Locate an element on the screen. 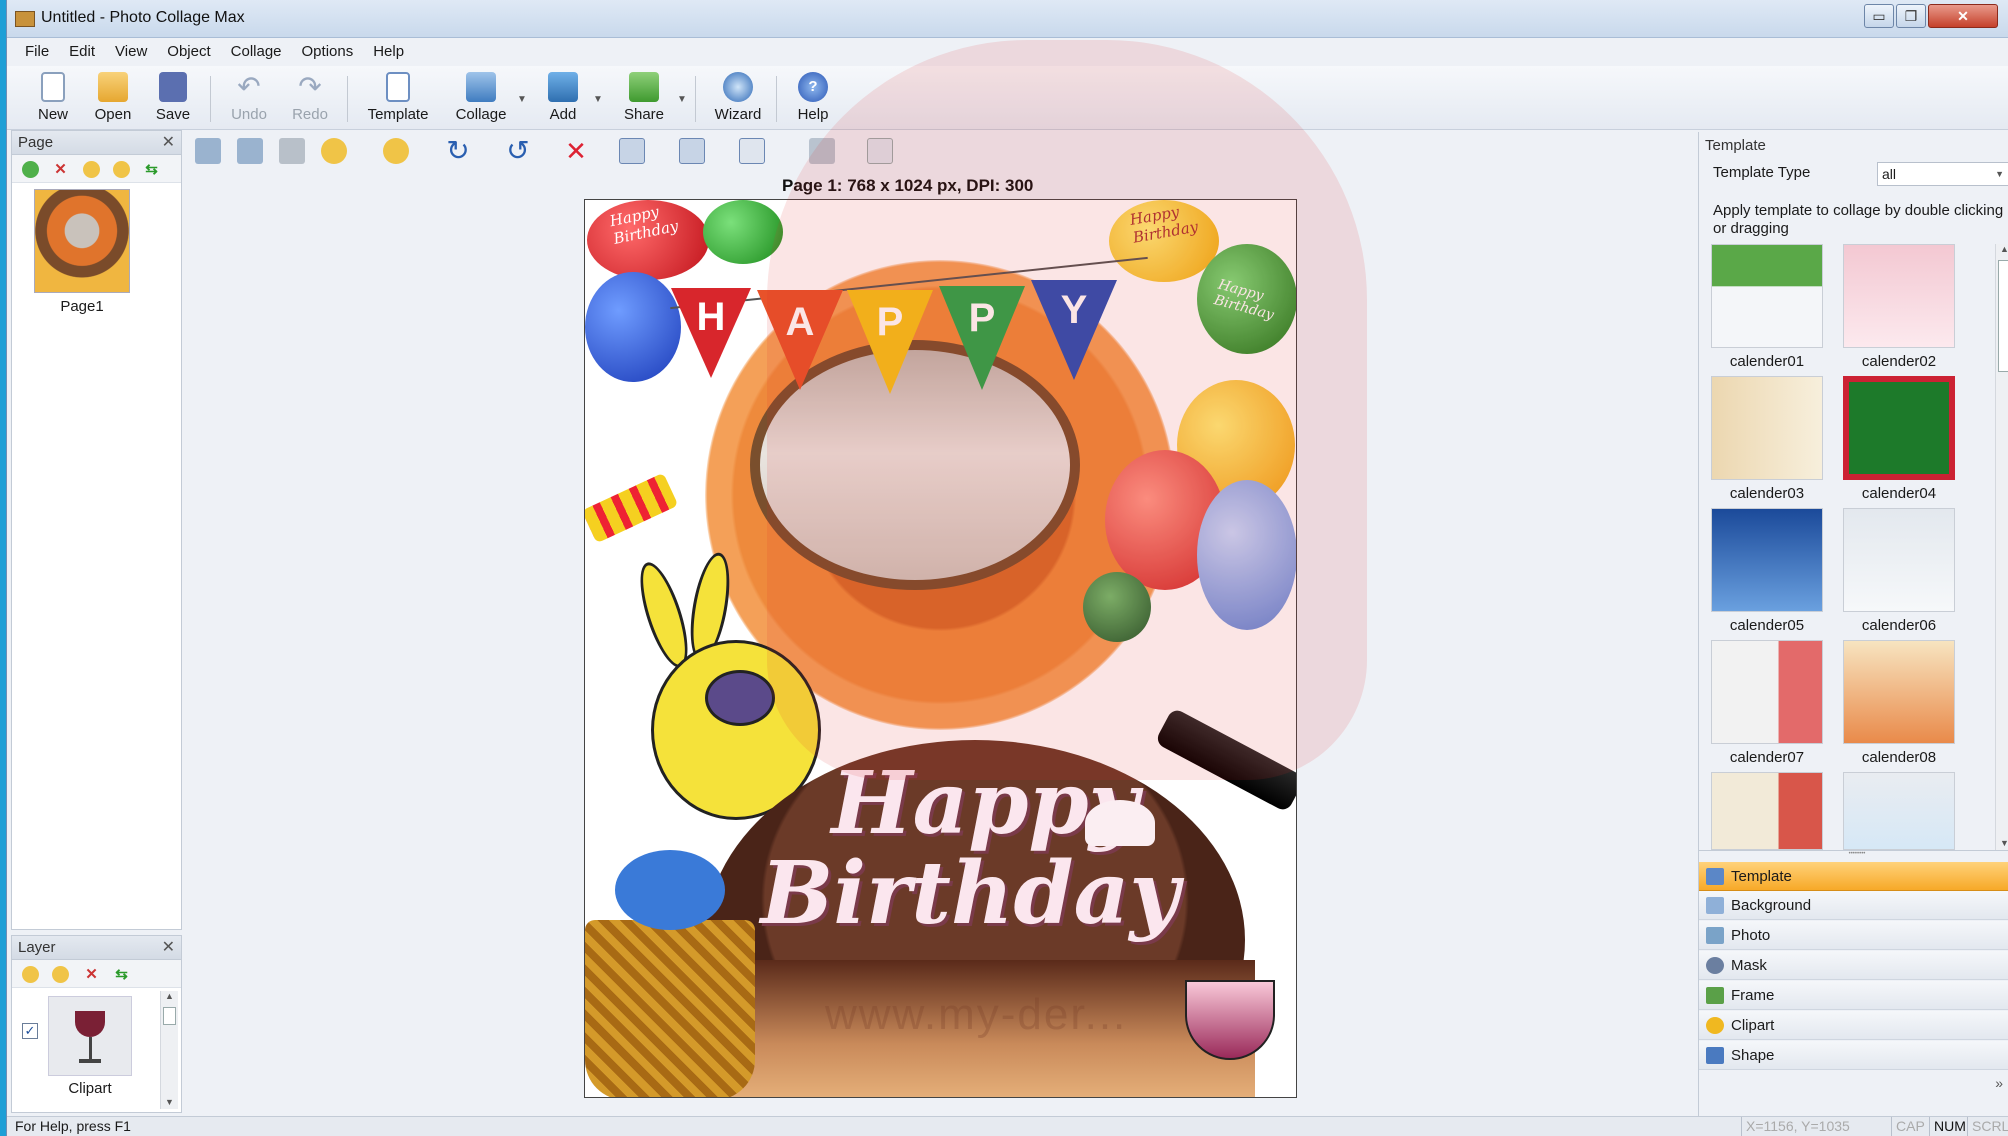 The image size is (2008, 1136). crop-icon is located at coordinates (292, 151).